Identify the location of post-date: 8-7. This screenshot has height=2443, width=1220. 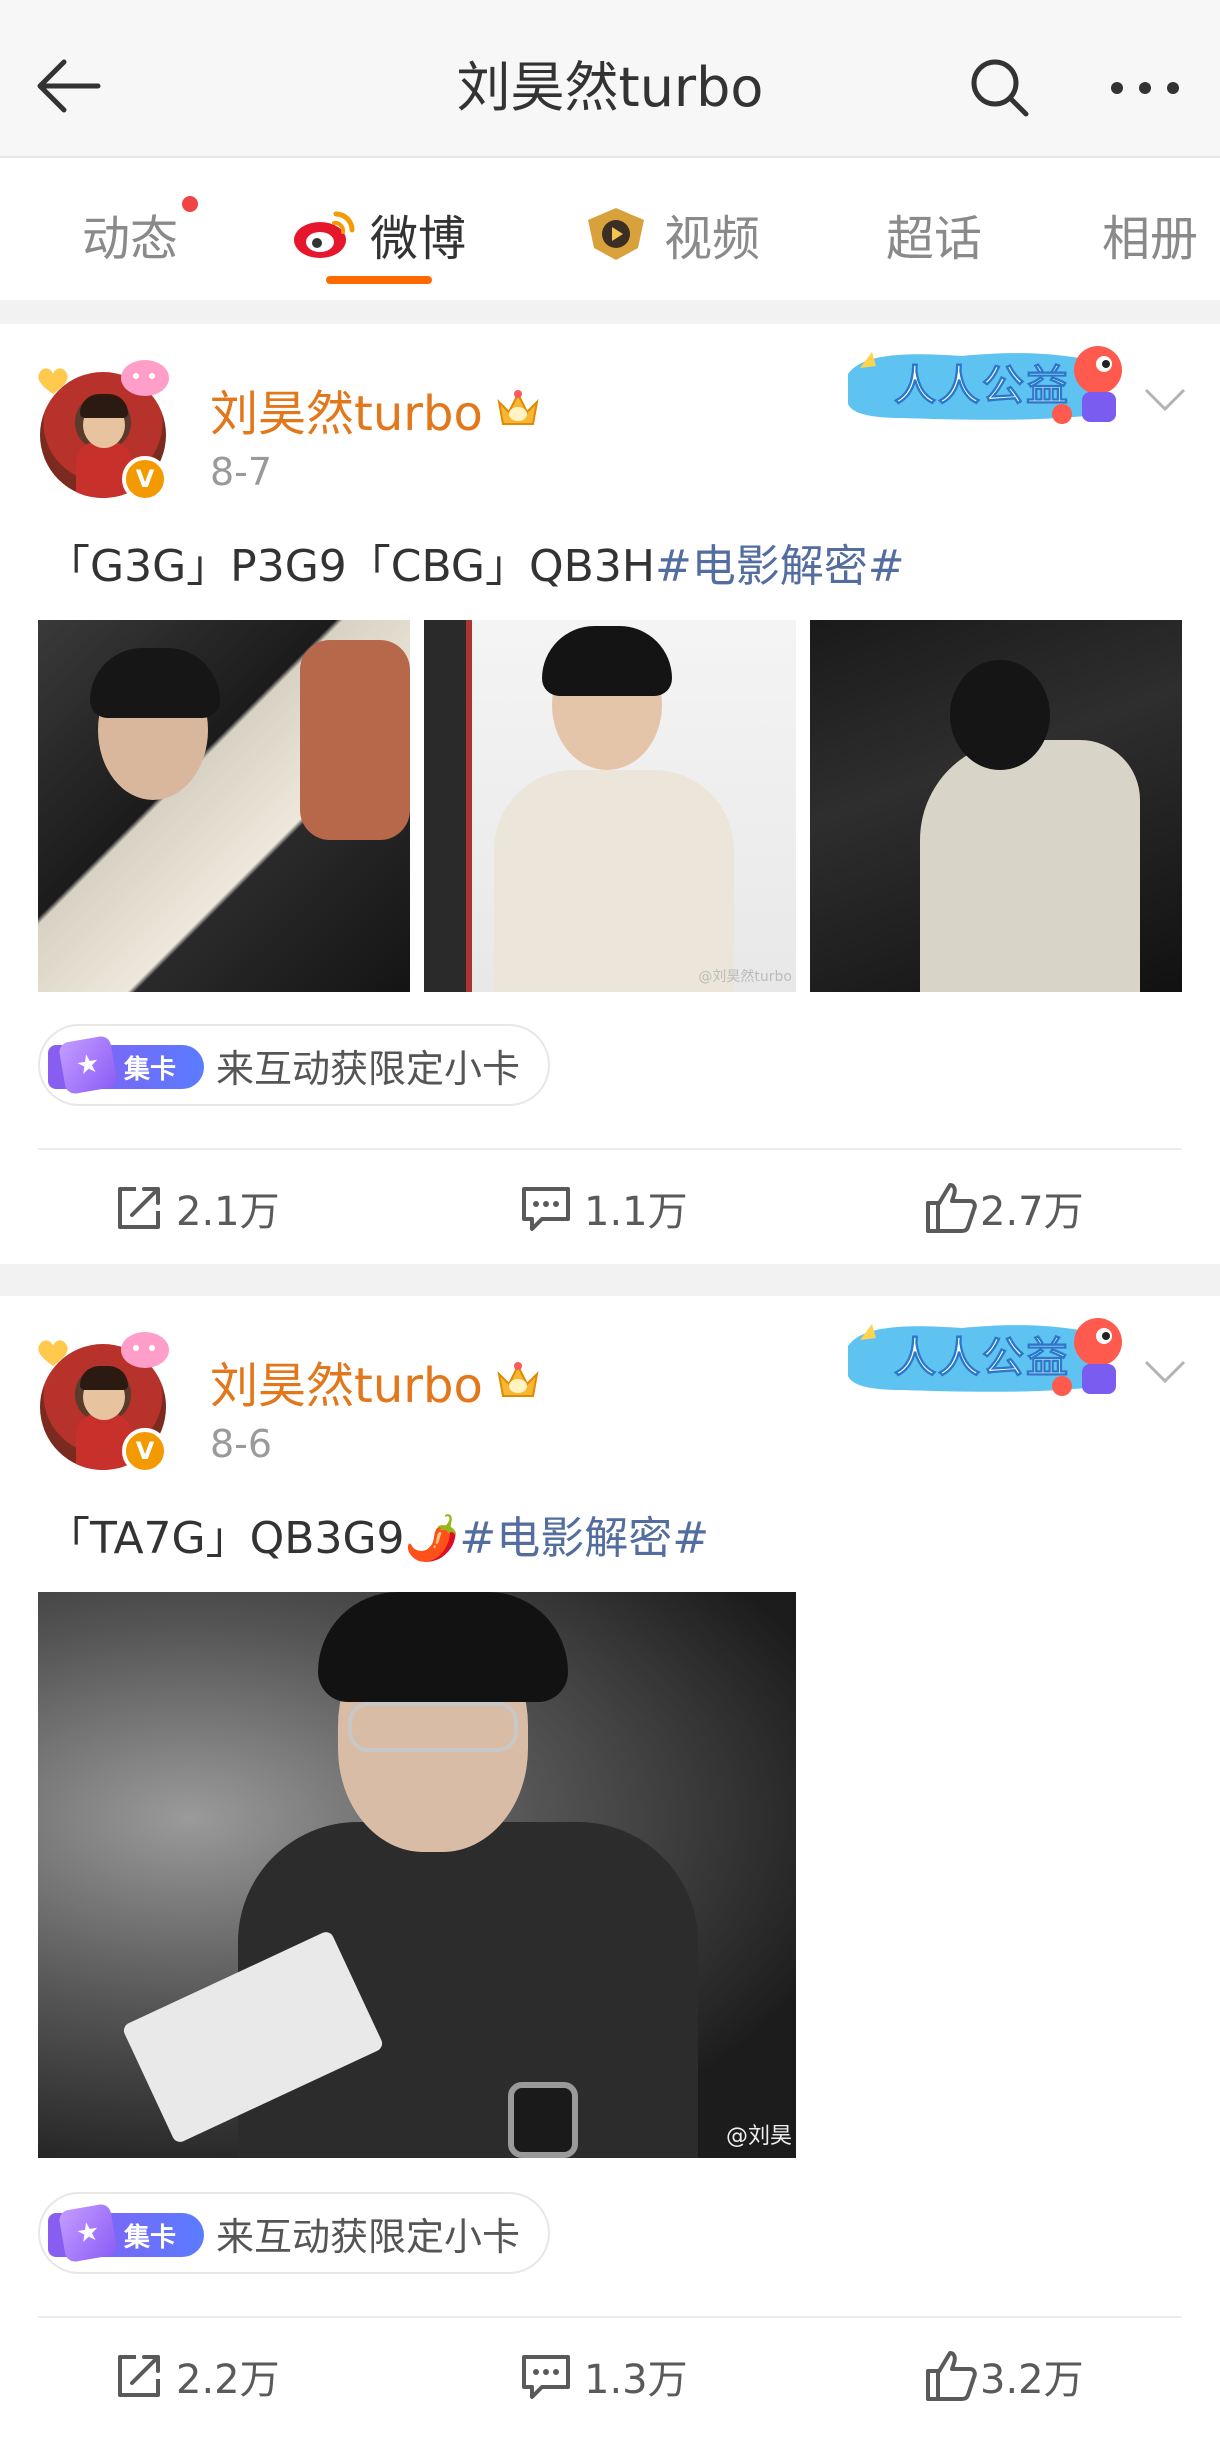
(241, 472).